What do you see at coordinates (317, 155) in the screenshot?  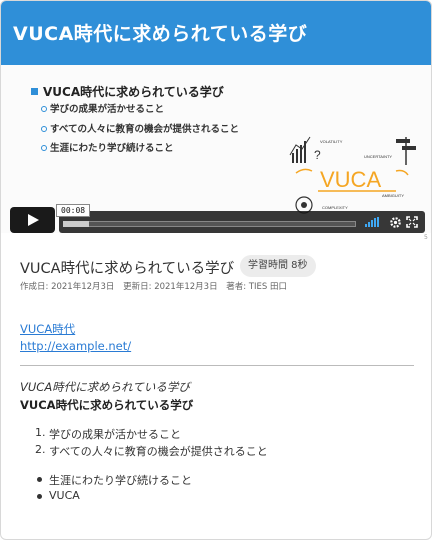 I see `question-icon: ?` at bounding box center [317, 155].